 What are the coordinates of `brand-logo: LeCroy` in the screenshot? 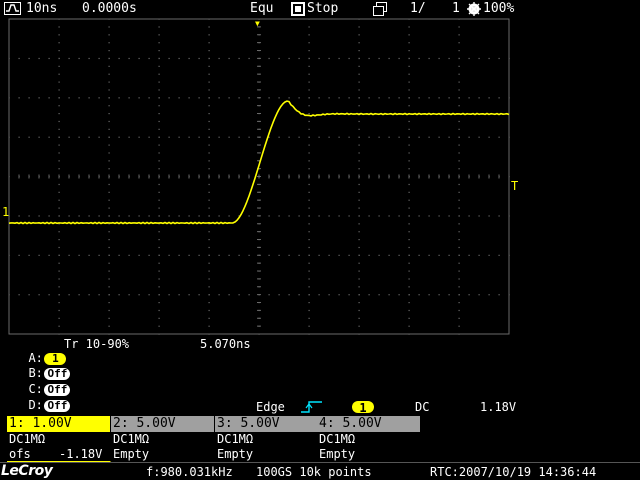 It's located at (27, 471).